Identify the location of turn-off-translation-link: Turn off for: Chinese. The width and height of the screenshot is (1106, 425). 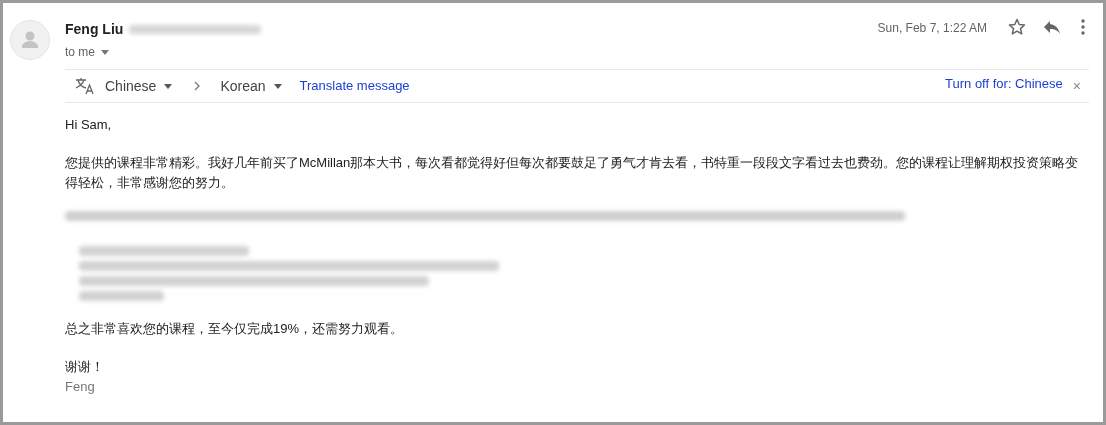
(1004, 84).